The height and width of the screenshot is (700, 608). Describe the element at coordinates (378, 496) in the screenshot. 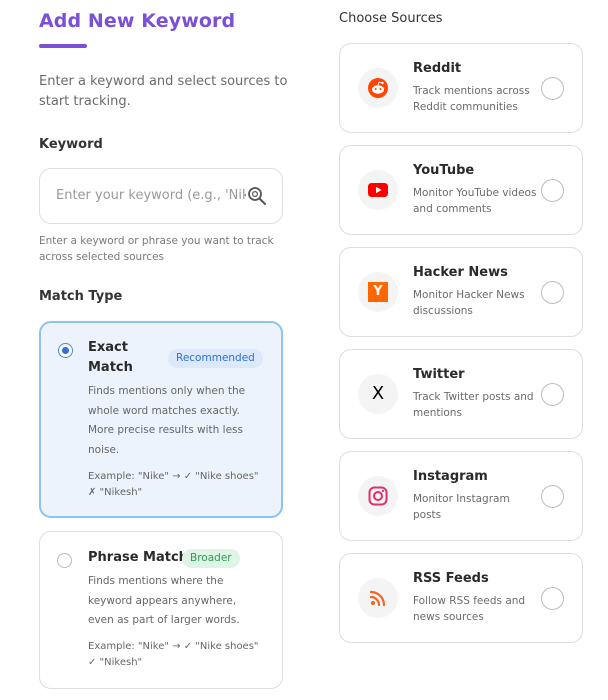

I see `instagram-icon` at that location.